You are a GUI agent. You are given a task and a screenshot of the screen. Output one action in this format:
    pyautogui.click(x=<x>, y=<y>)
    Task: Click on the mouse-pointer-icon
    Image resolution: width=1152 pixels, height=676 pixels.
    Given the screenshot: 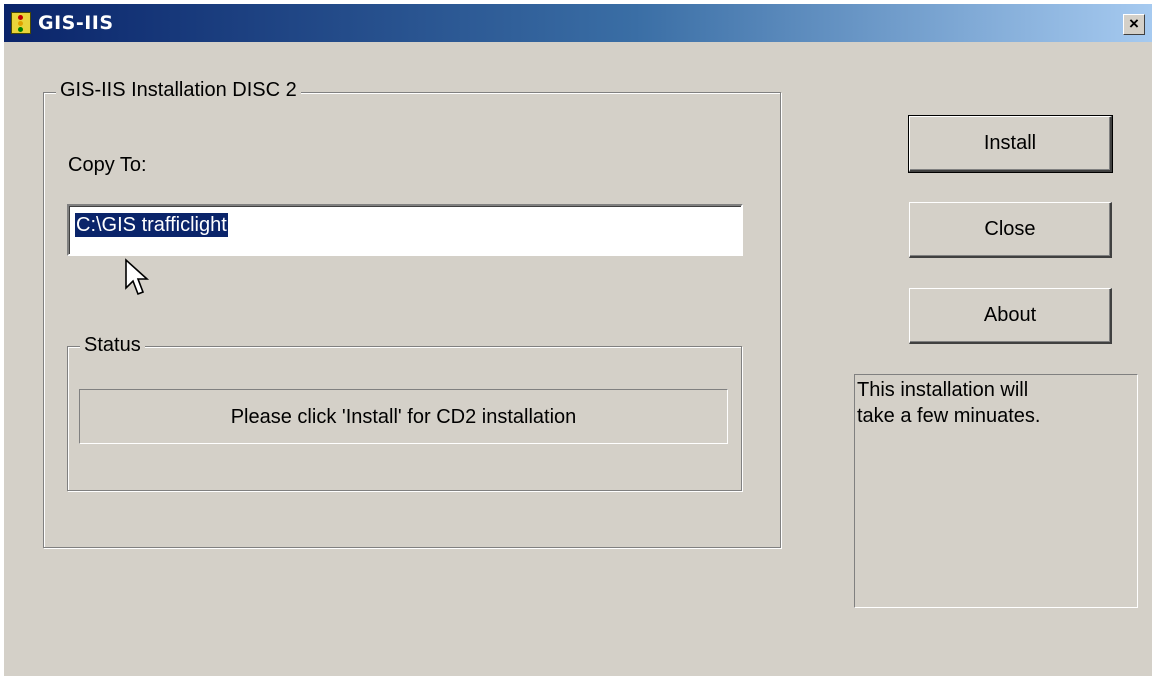 What is the action you would take?
    pyautogui.click(x=137, y=277)
    